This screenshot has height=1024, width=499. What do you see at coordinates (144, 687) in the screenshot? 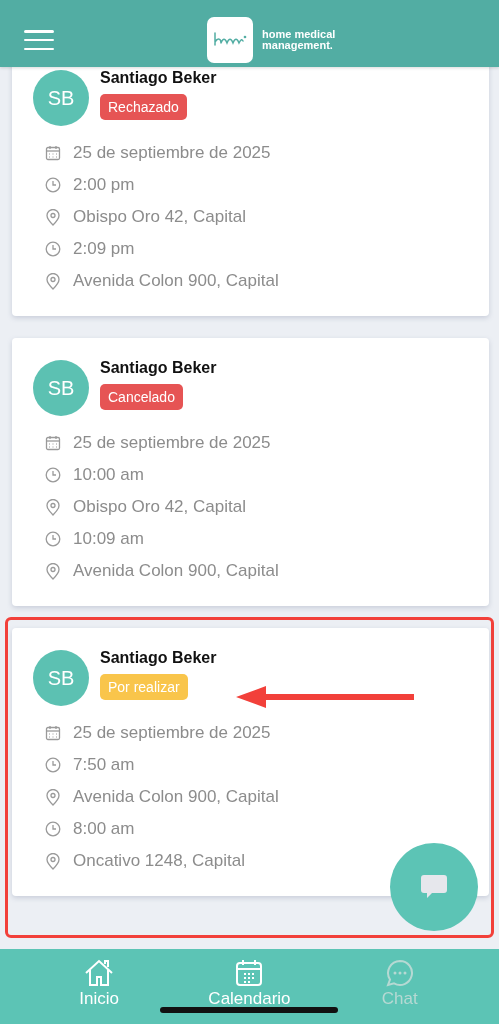
I see `status-badge: Por realizar` at bounding box center [144, 687].